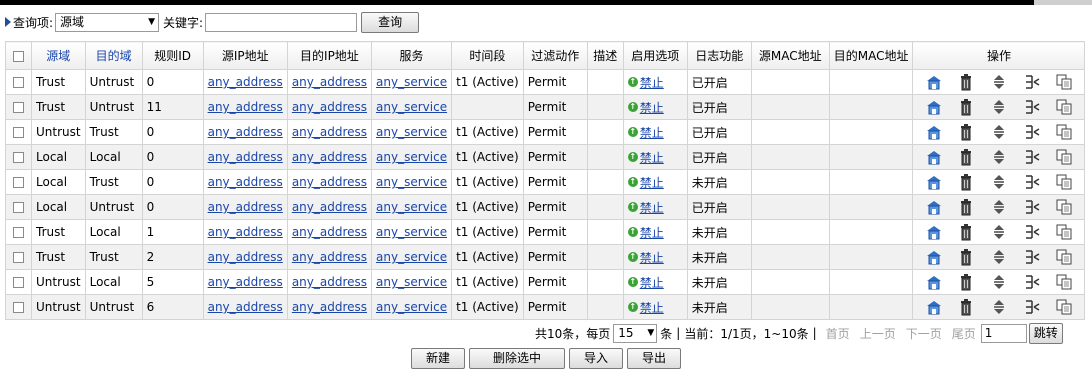 This screenshot has width=1092, height=378. I want to click on next-page-link: 下一页, so click(924, 333).